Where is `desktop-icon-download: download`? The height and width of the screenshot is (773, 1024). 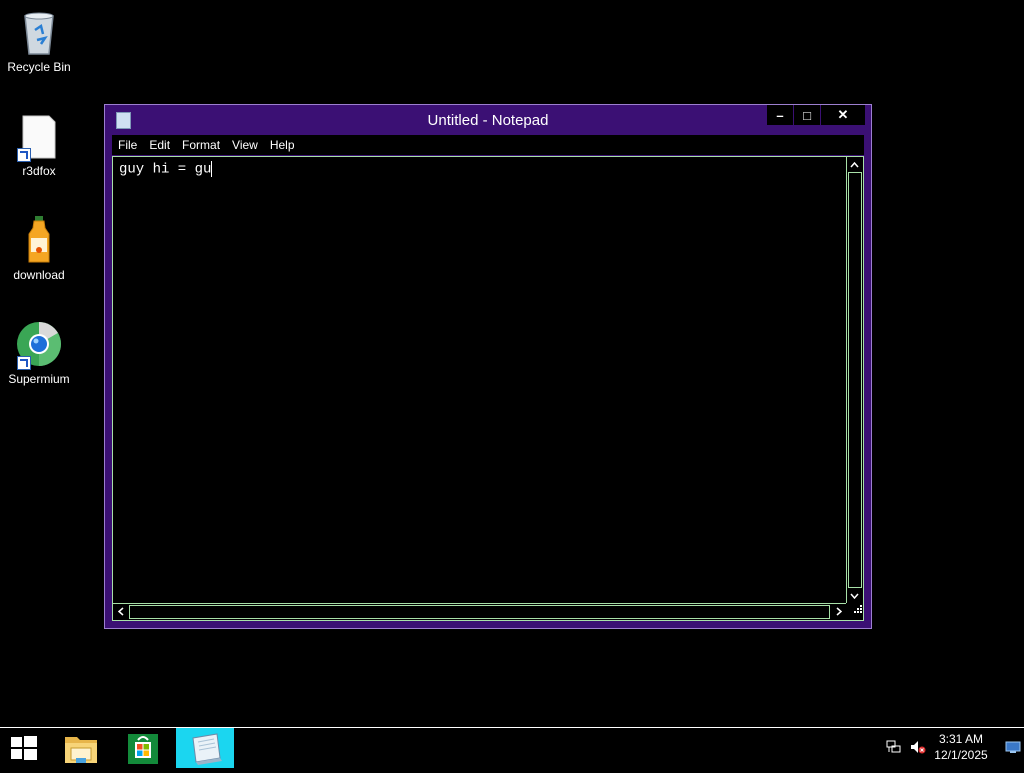 desktop-icon-download: download is located at coordinates (39, 249).